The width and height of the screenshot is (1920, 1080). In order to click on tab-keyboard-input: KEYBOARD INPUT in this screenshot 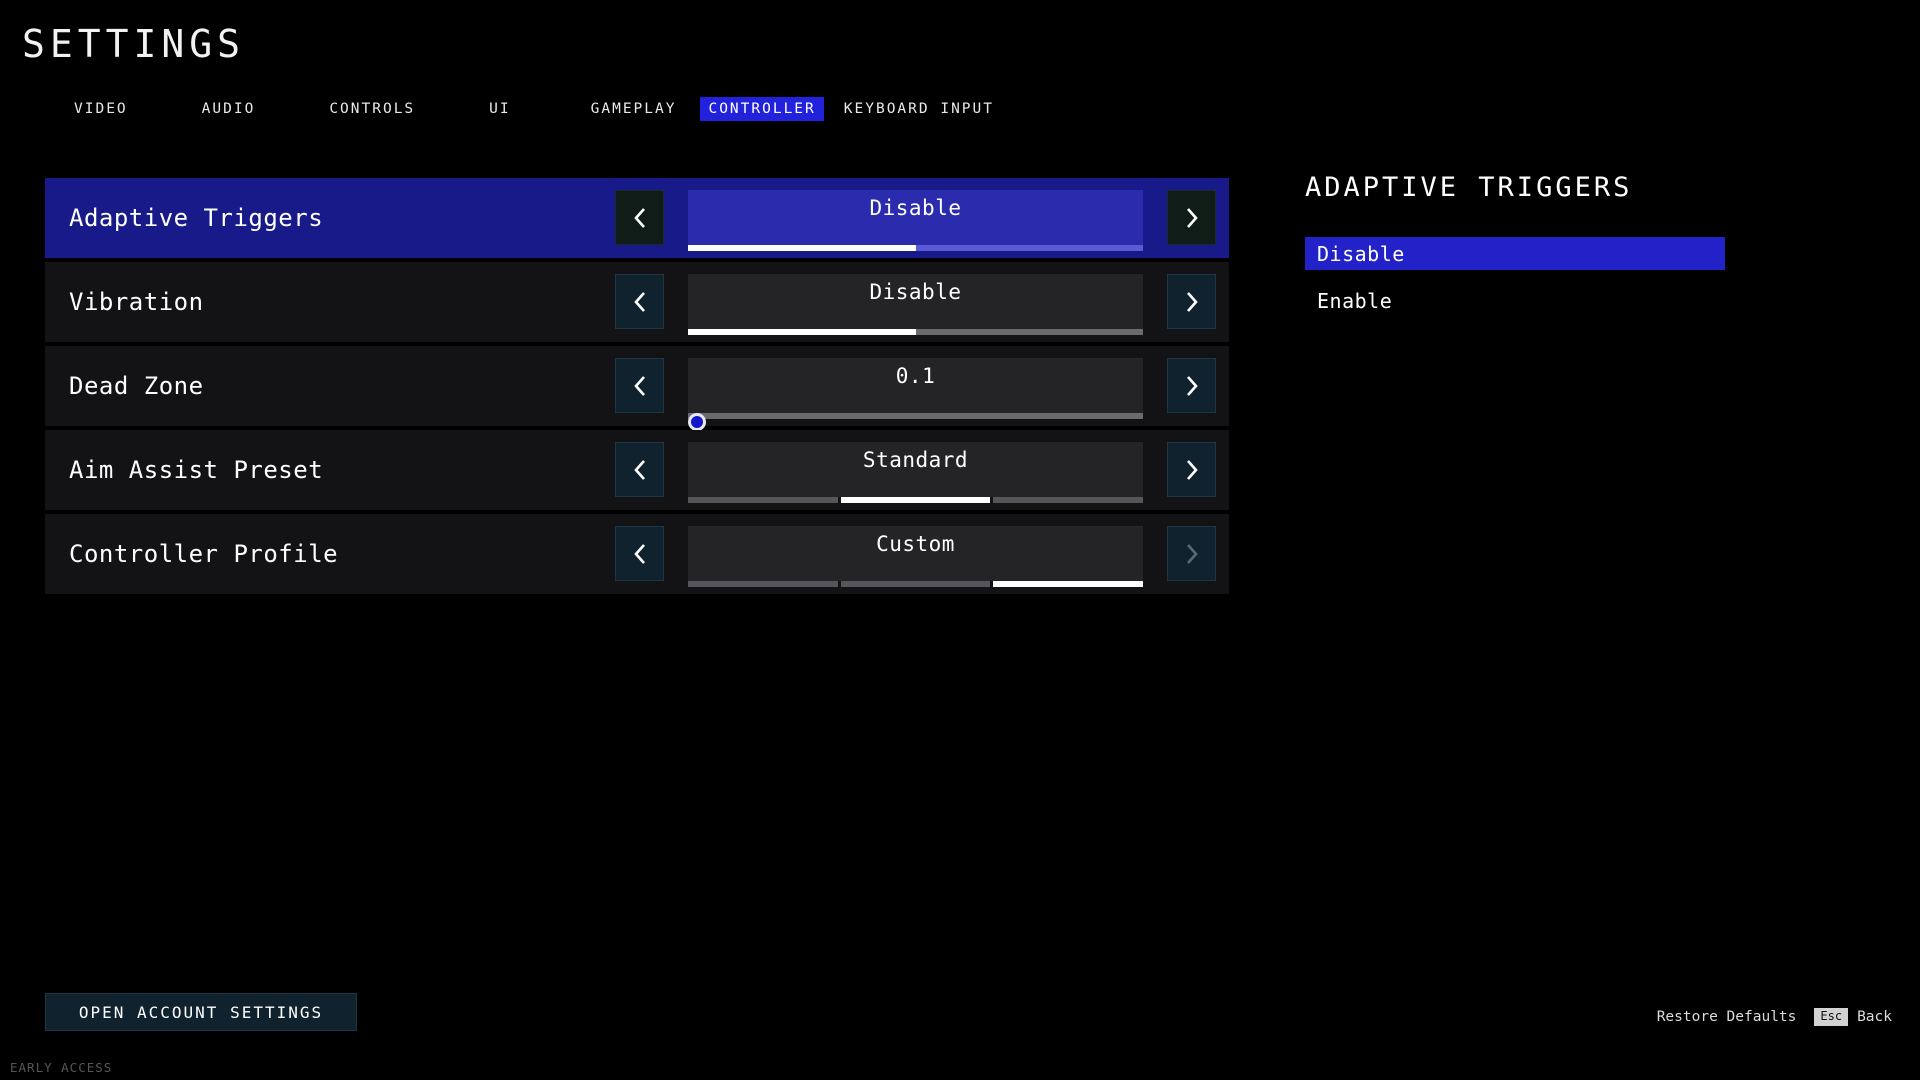, I will do `click(919, 109)`.